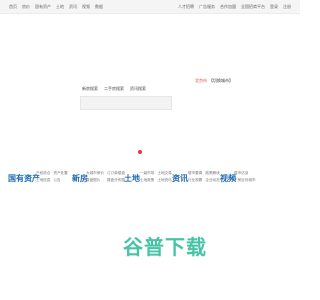 This screenshot has height=300, width=320. Describe the element at coordinates (245, 180) in the screenshot. I see `section-link: 千房百问城市` at that location.